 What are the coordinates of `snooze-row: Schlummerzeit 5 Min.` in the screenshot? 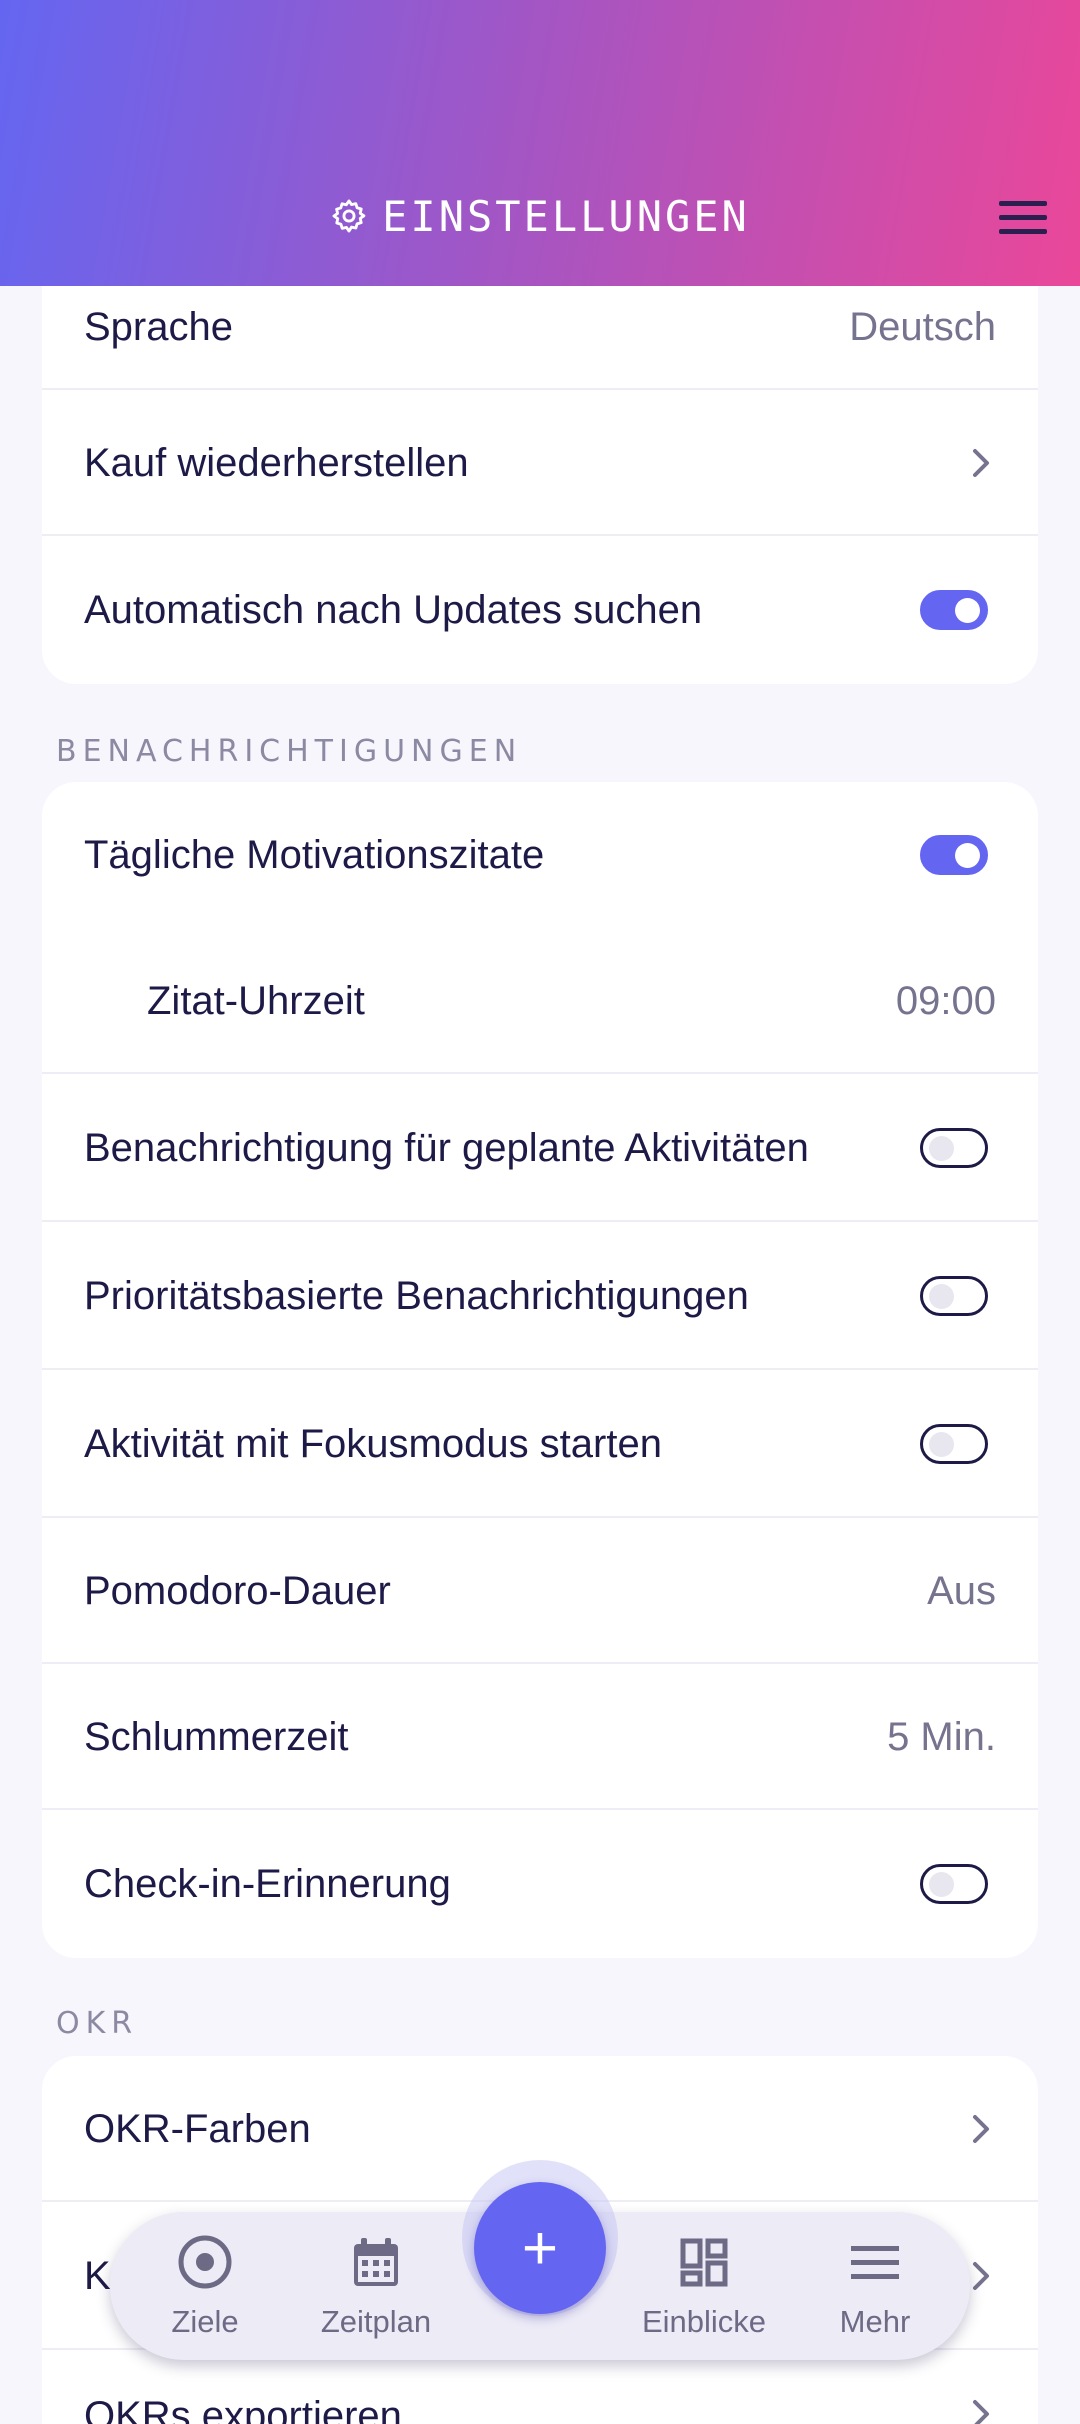 It's located at (540, 1737).